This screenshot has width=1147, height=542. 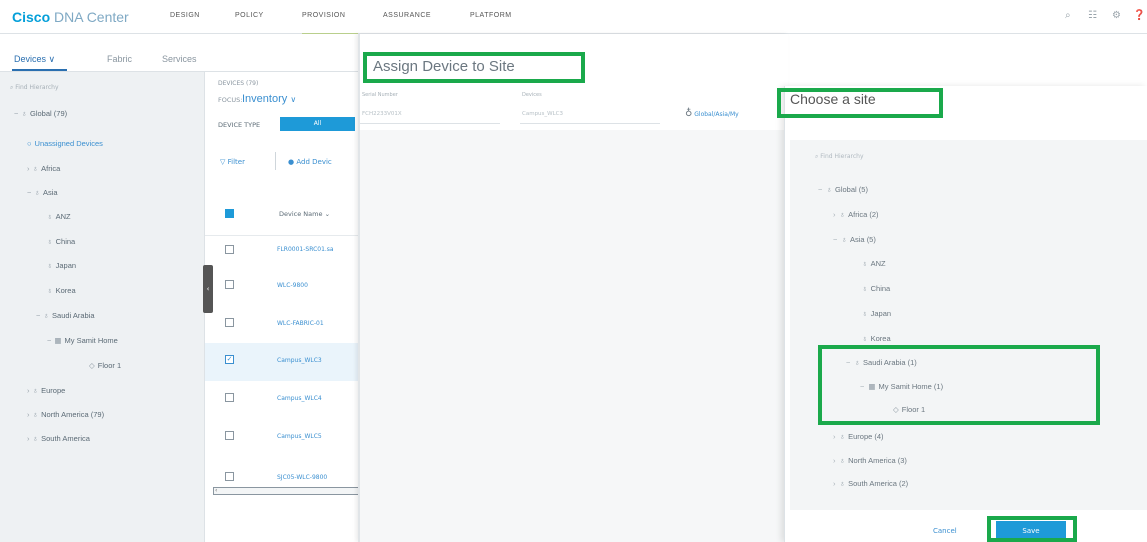 What do you see at coordinates (223, 162) in the screenshot?
I see `filter-icon: ▽` at bounding box center [223, 162].